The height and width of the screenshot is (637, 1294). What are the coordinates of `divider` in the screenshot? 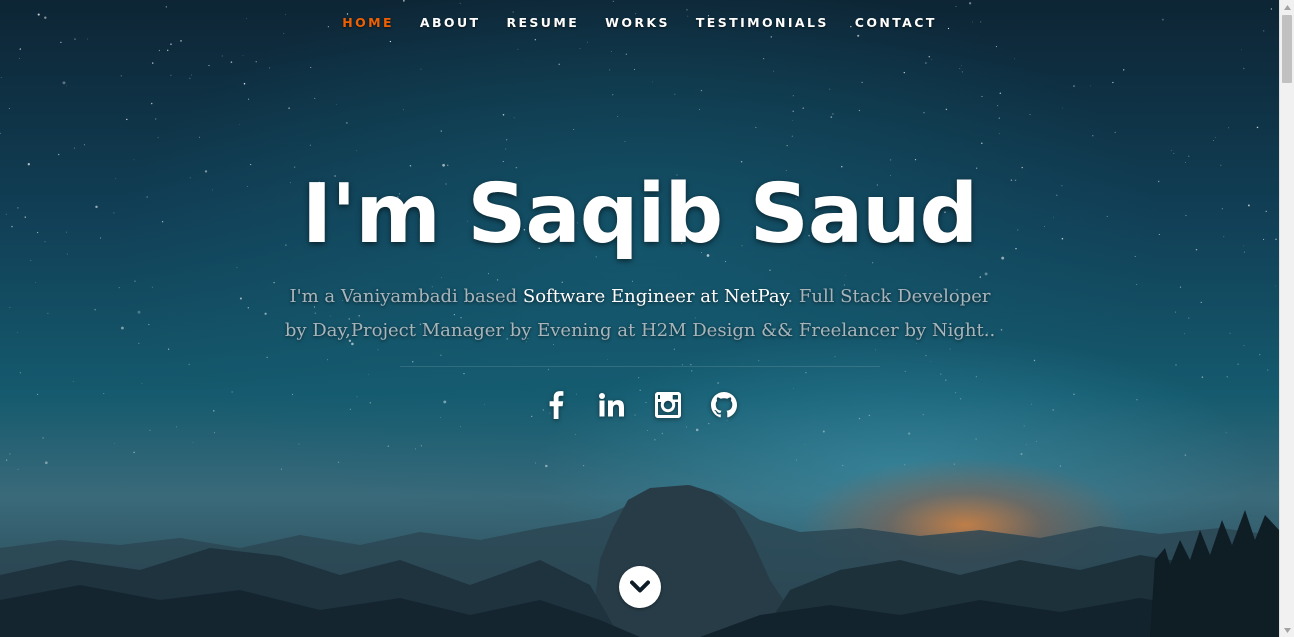 It's located at (640, 366).